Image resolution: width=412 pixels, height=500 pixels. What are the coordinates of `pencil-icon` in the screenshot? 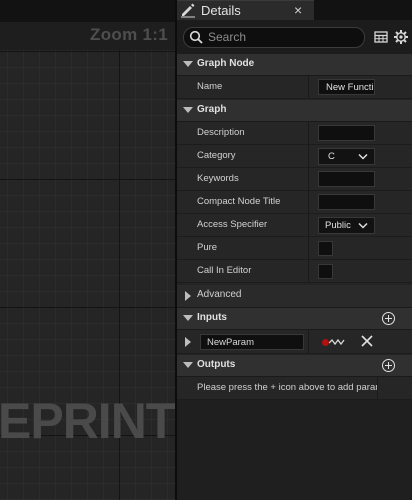 It's located at (188, 10).